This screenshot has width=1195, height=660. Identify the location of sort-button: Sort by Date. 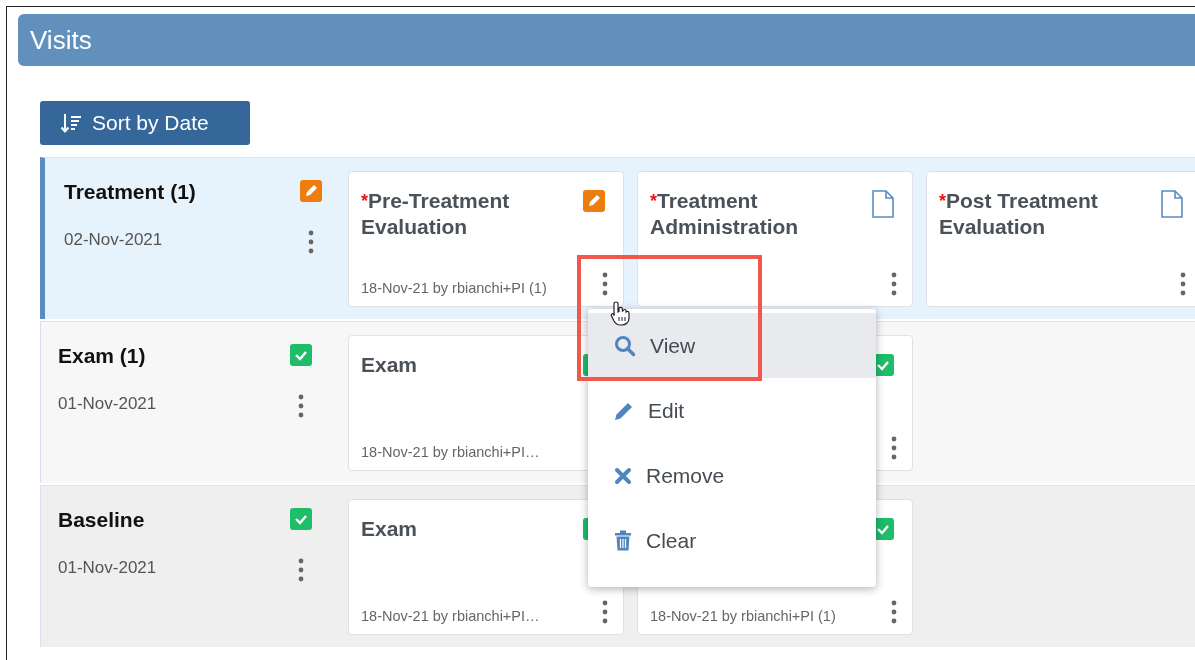
(145, 123).